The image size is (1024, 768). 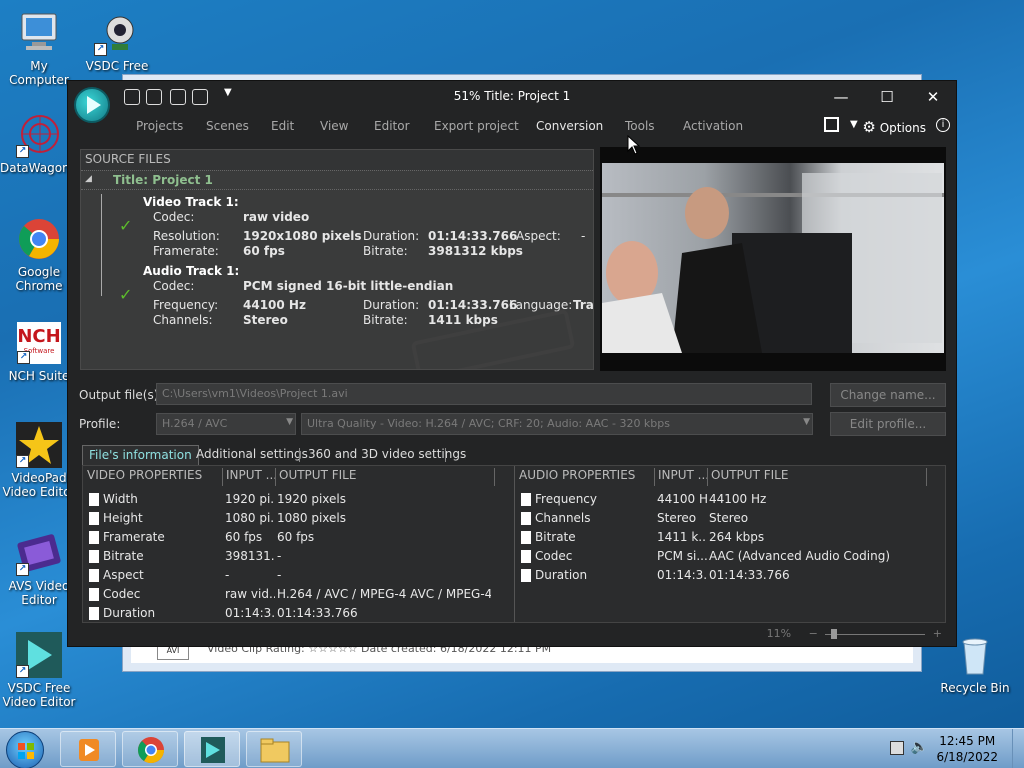 I want to click on webcam-icon: ↗, so click(x=117, y=33).